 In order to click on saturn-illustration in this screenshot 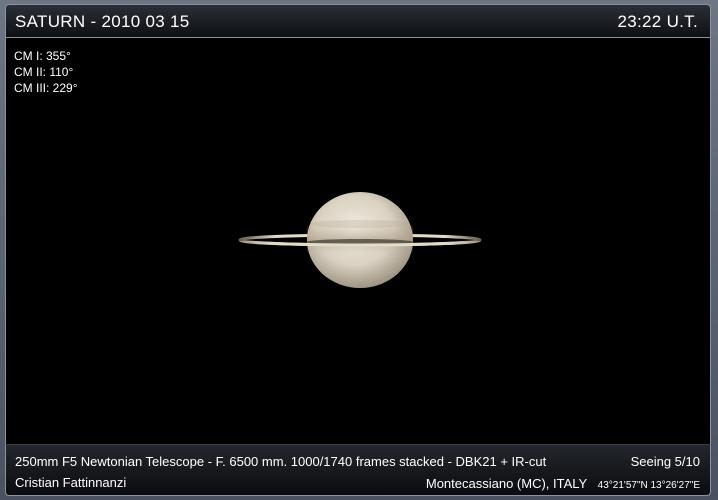, I will do `click(360, 240)`.